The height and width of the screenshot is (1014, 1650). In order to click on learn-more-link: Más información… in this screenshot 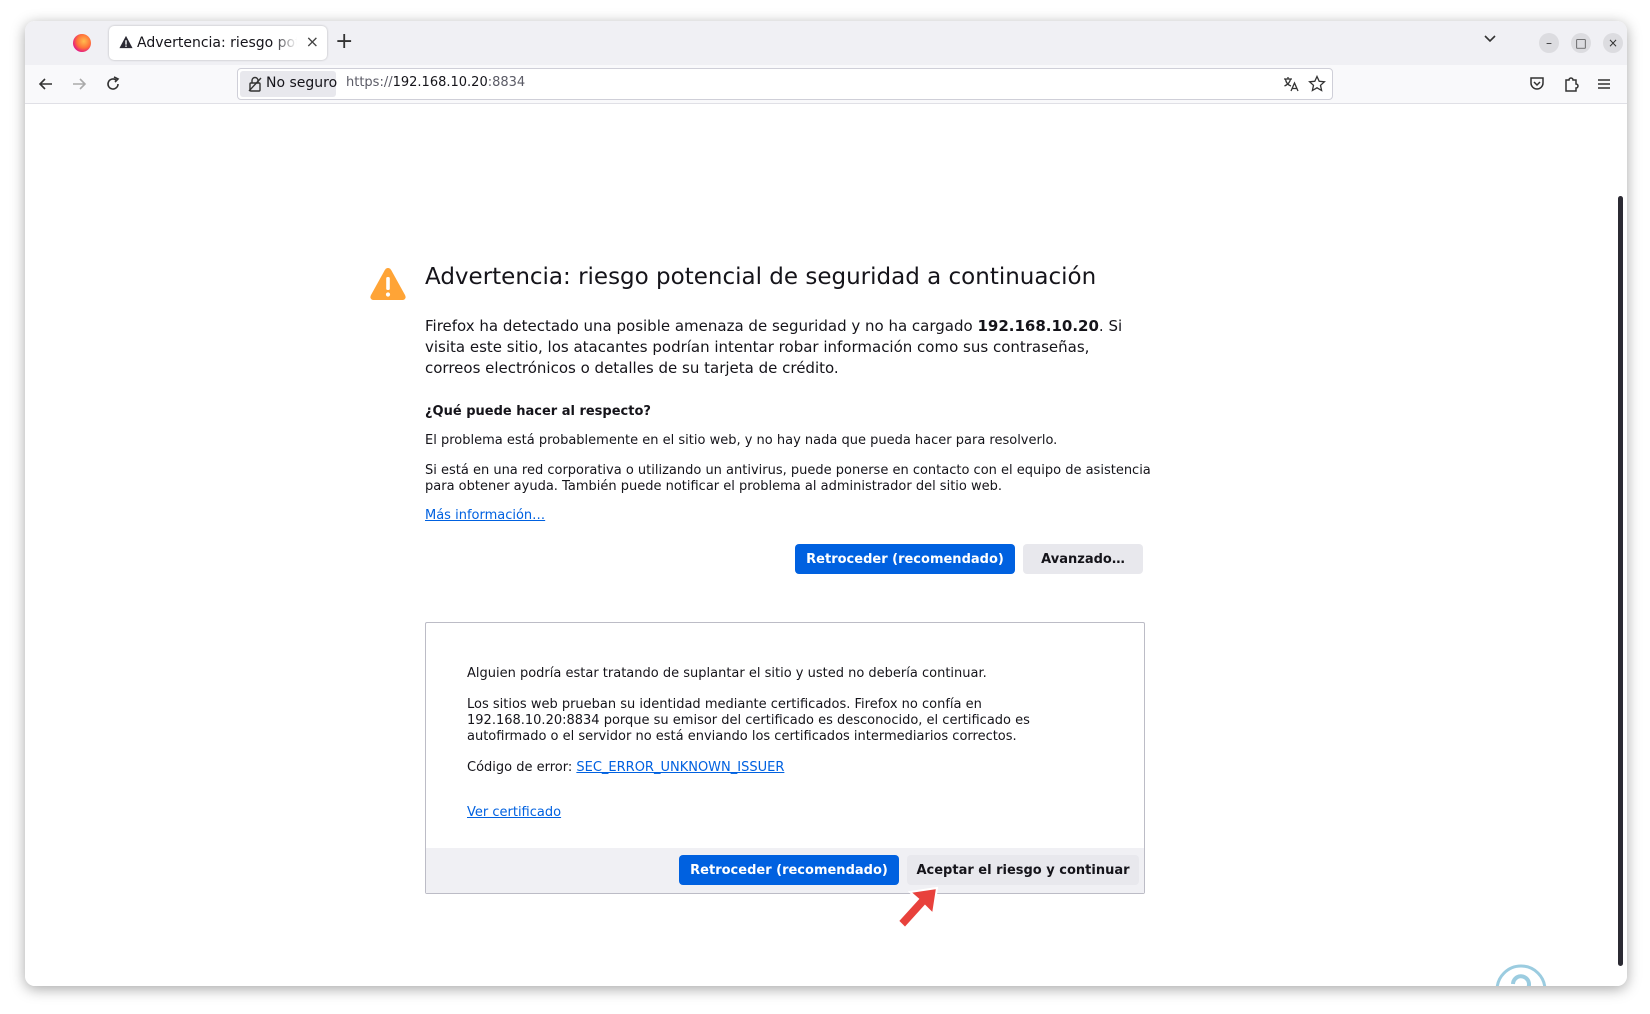, I will do `click(485, 515)`.